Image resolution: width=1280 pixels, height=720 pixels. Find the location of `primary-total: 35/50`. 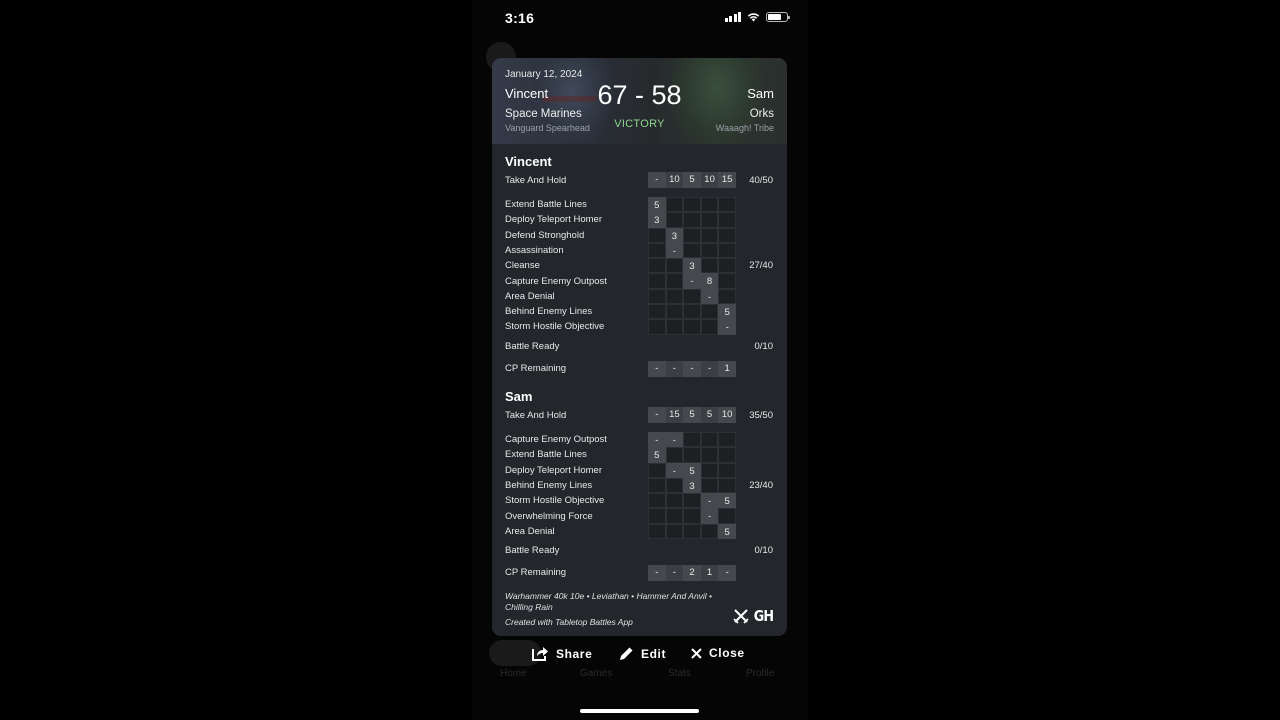

primary-total: 35/50 is located at coordinates (761, 415).